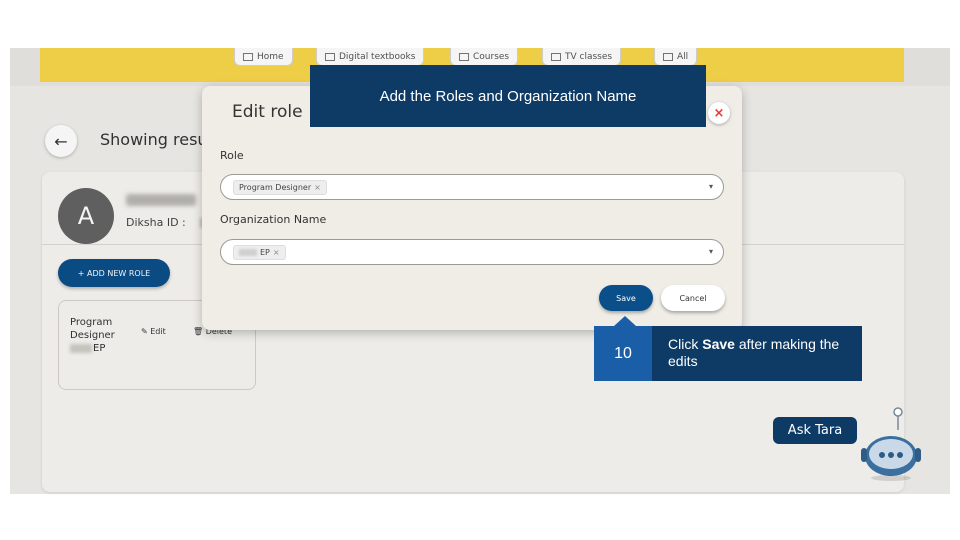 This screenshot has width=960, height=540. I want to click on role-field-label: Role, so click(232, 155).